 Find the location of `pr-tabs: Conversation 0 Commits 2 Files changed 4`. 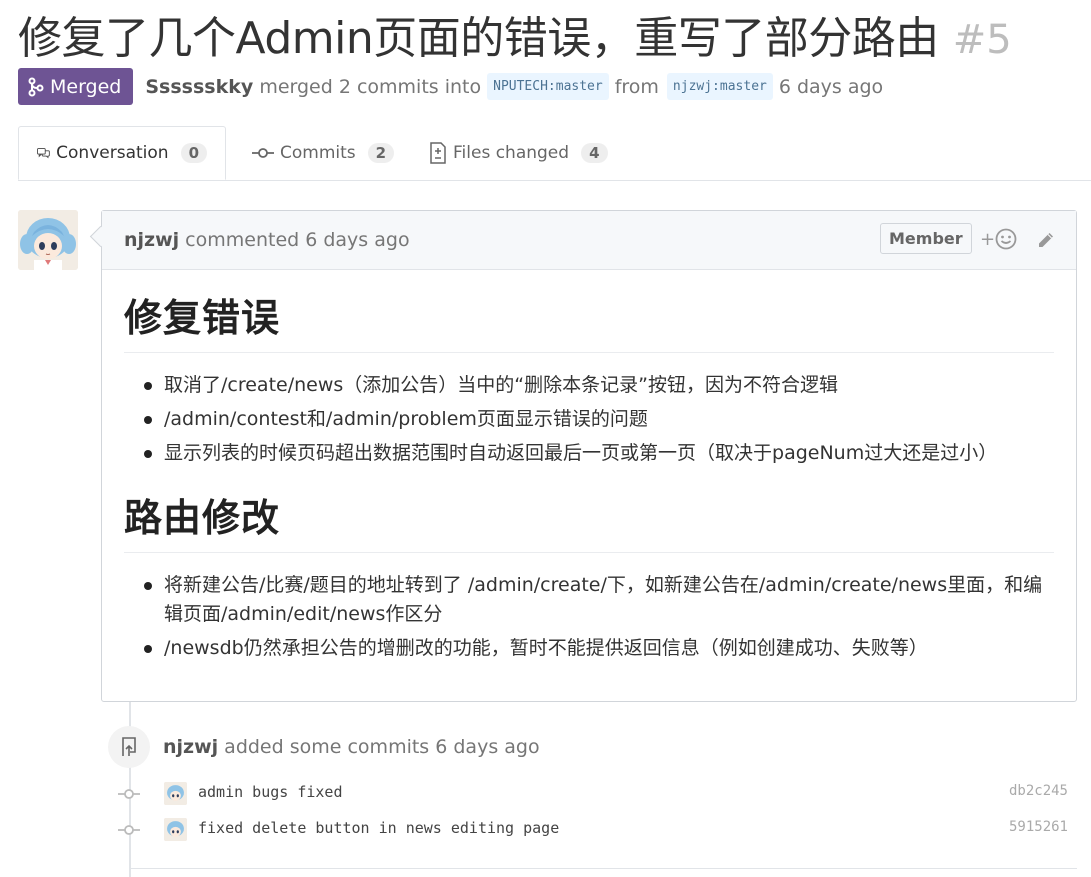

pr-tabs: Conversation 0 Commits 2 Files changed 4 is located at coordinates (554, 153).